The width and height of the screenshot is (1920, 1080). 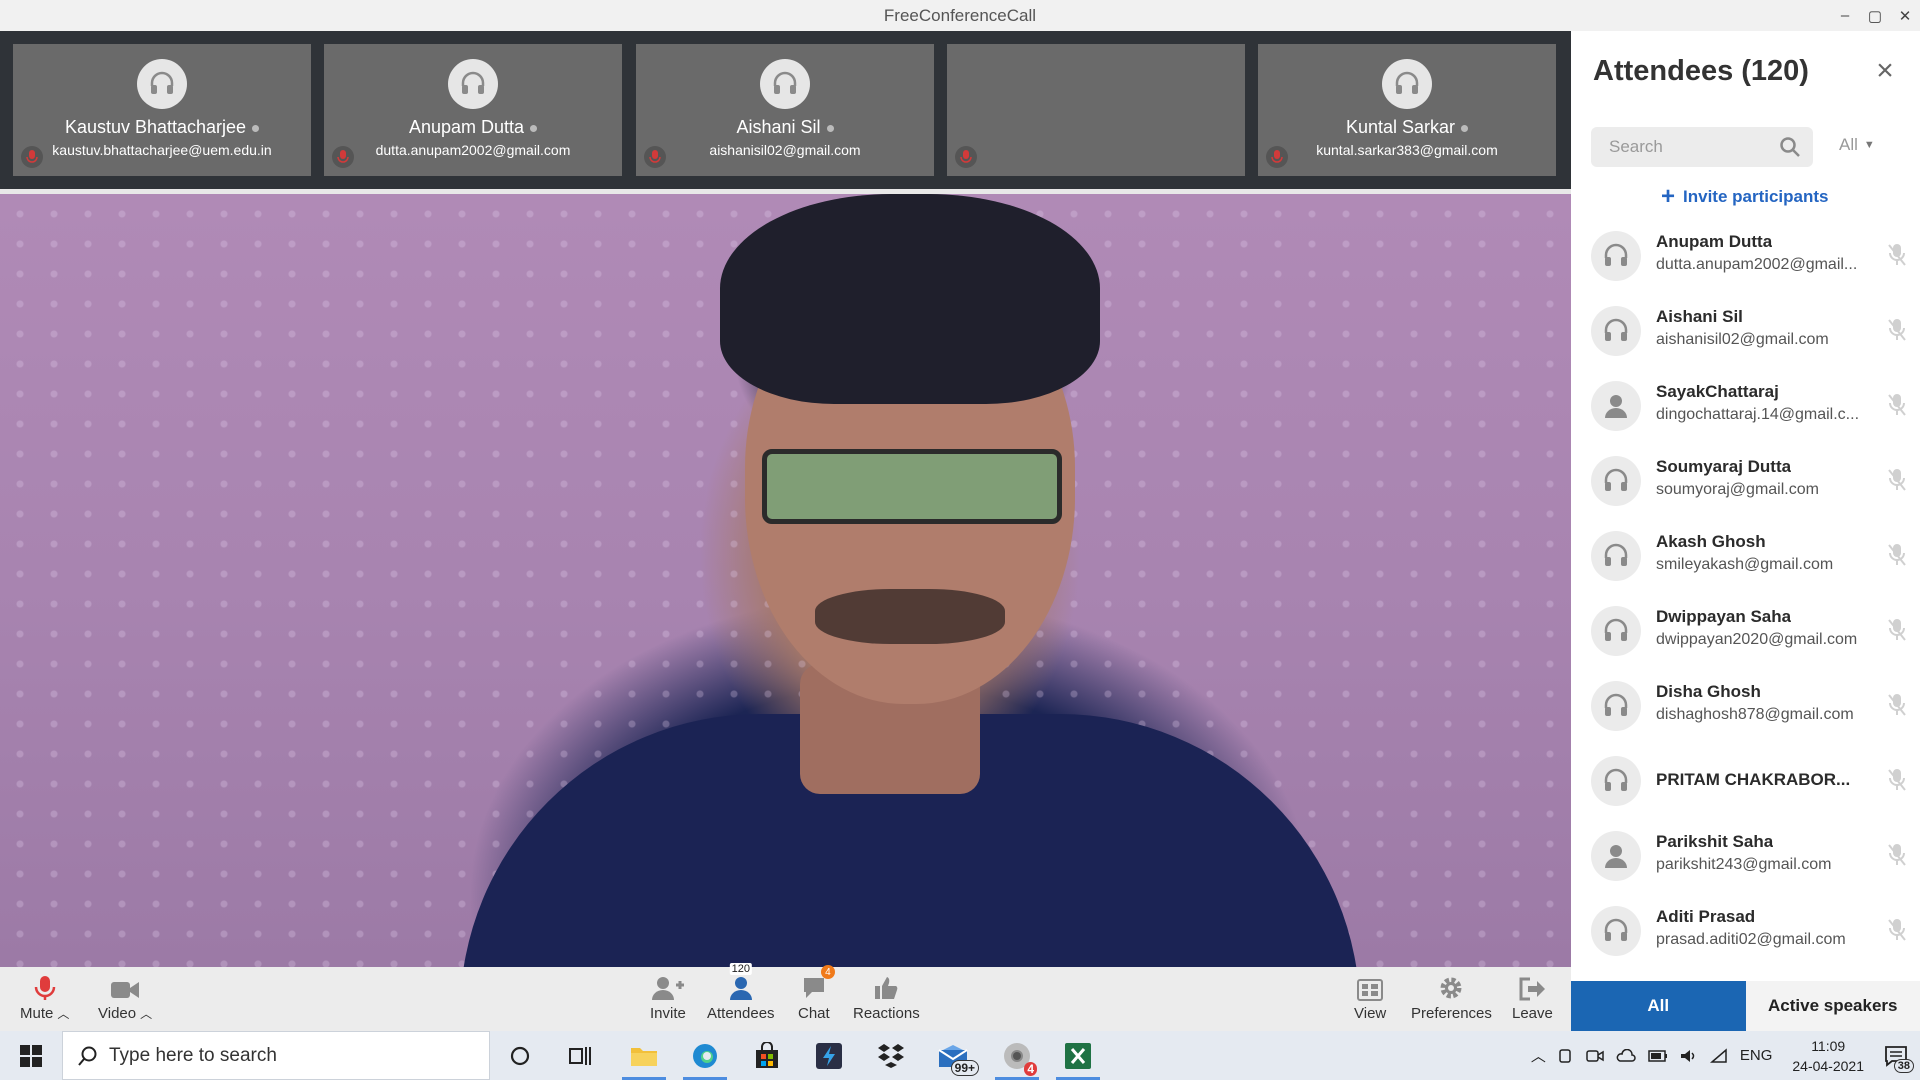 I want to click on meet-now-icon, so click(x=1595, y=1056).